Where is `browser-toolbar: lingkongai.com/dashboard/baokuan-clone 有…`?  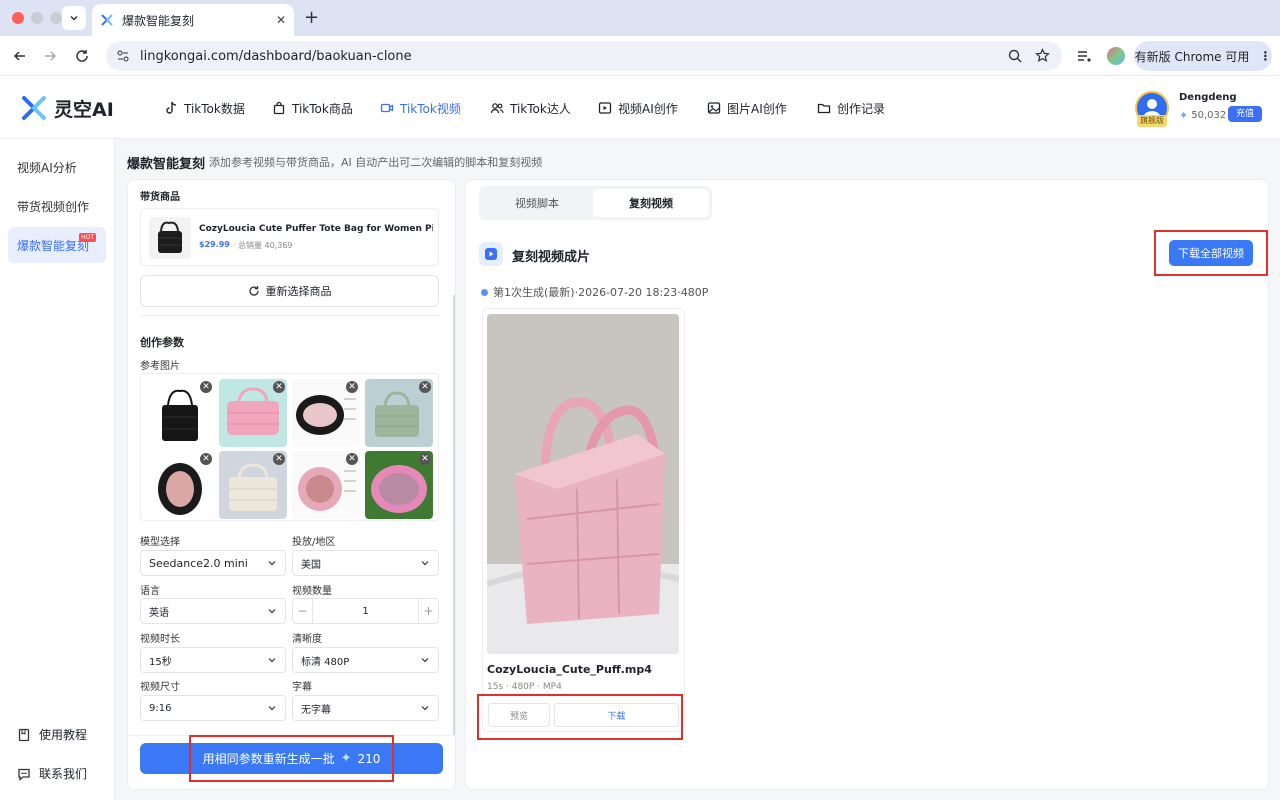
browser-toolbar: lingkongai.com/dashboard/baokuan-clone 有… is located at coordinates (640, 56).